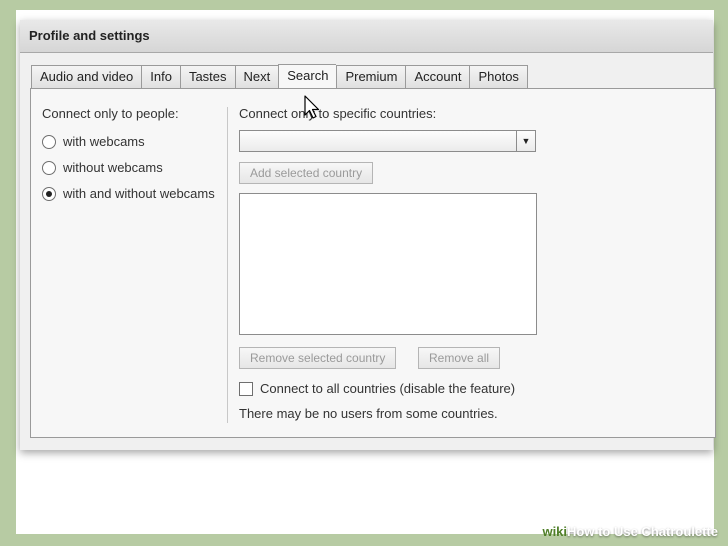  Describe the element at coordinates (110, 113) in the screenshot. I see `people-filter-heading: Connect only to people:` at that location.